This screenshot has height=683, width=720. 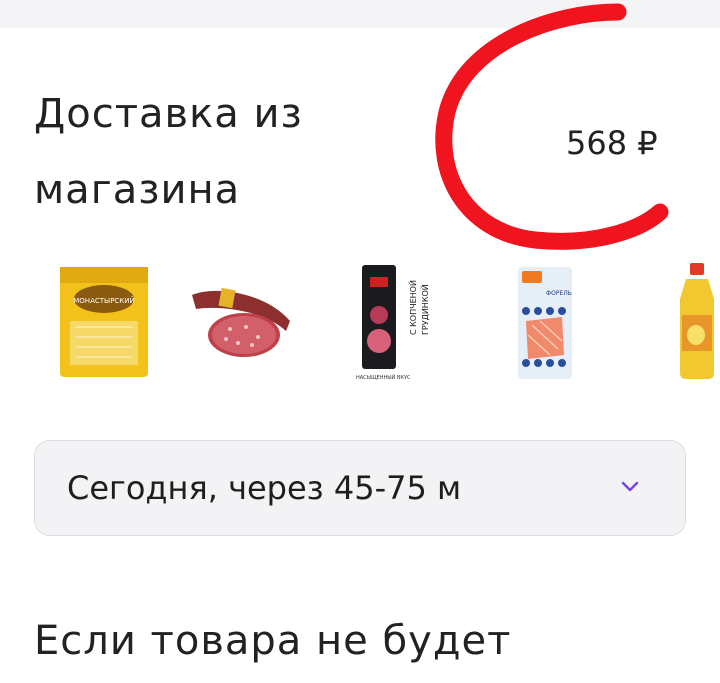 What do you see at coordinates (241, 322) in the screenshot?
I see `sausage-icon` at bounding box center [241, 322].